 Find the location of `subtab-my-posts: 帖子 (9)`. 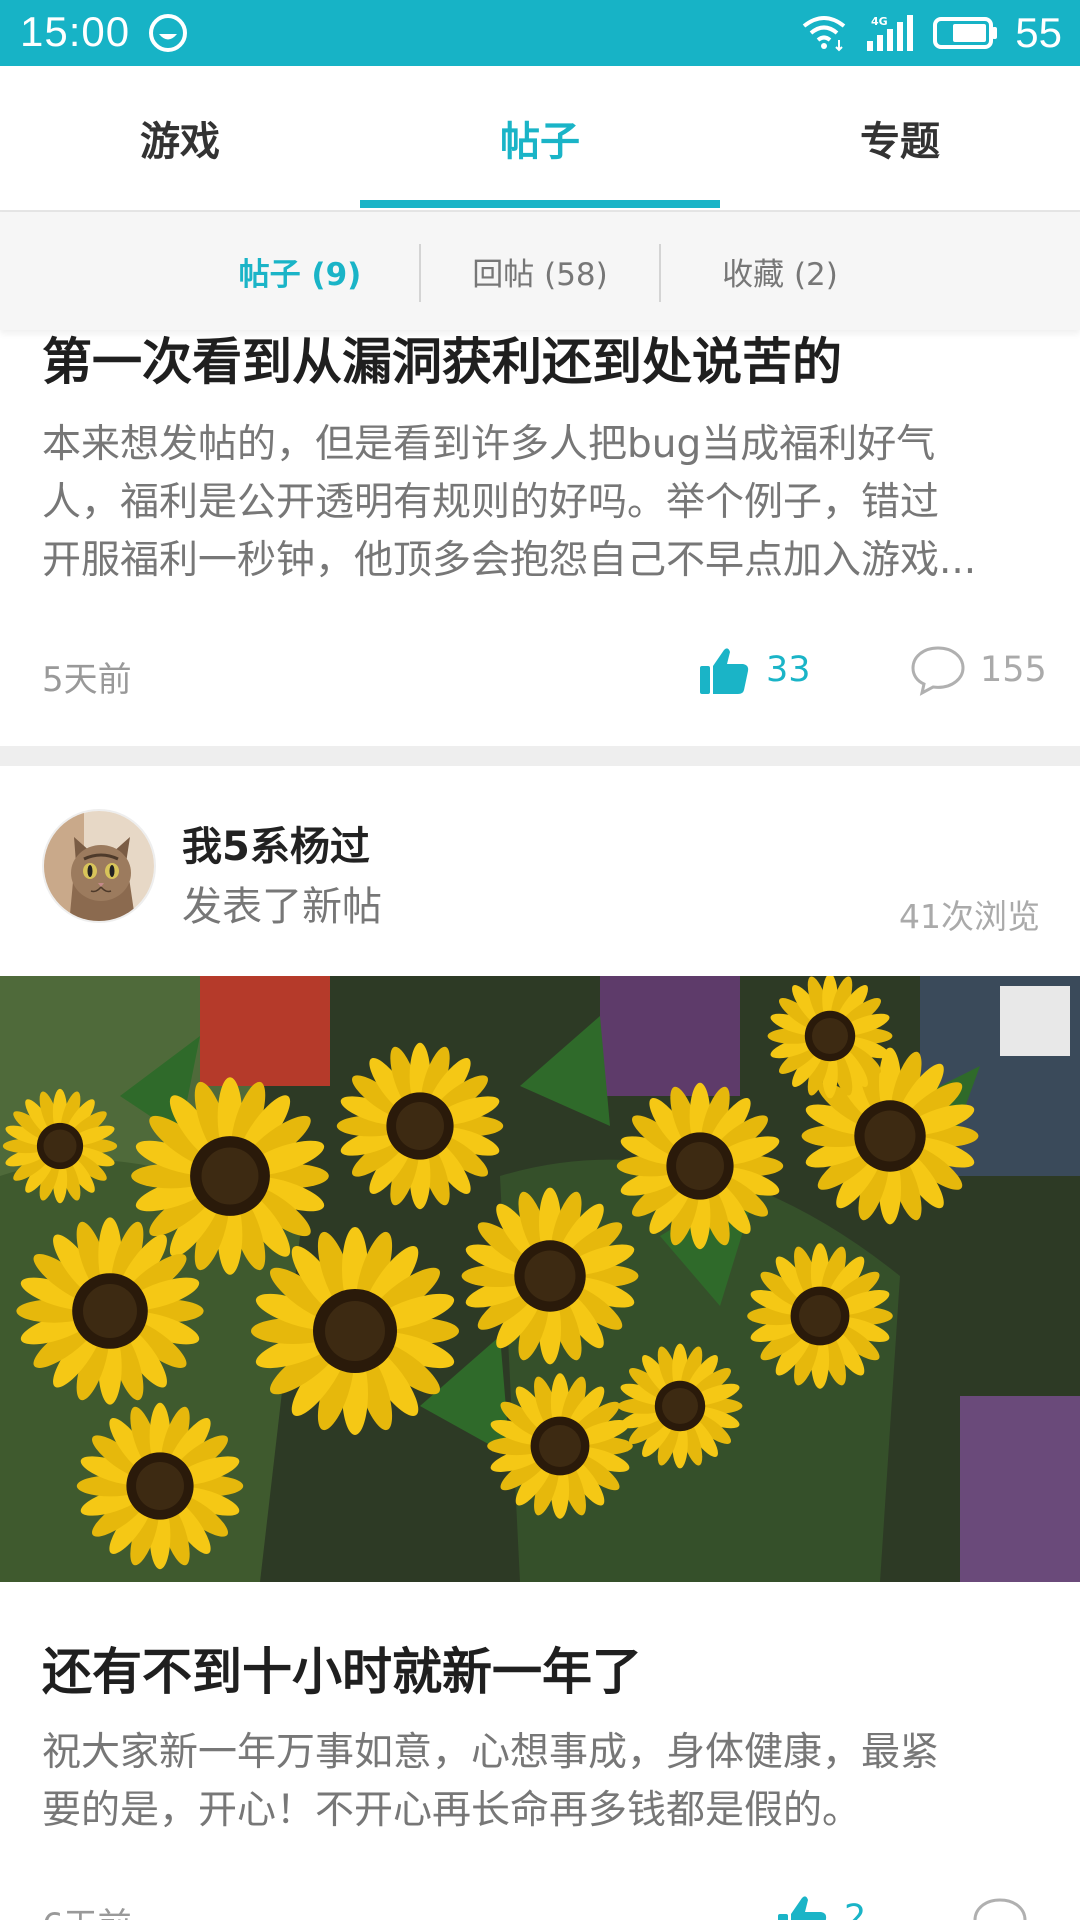

subtab-my-posts: 帖子 (9) is located at coordinates (300, 271).